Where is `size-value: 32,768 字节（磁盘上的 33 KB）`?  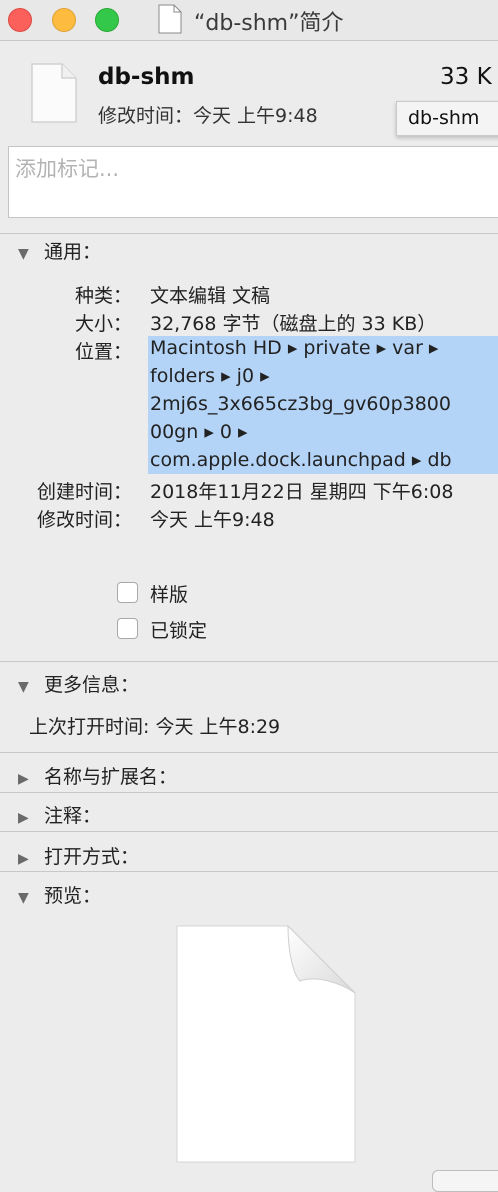 size-value: 32,768 字节（磁盘上的 33 KB） is located at coordinates (293, 324).